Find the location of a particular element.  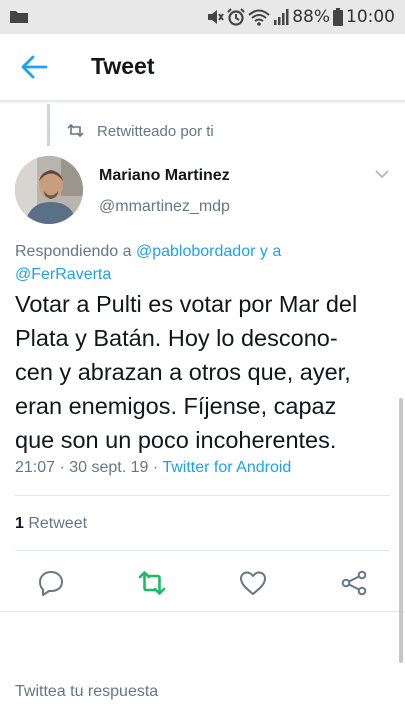

reply-input: Twittea tu respuesta is located at coordinates (86, 692).